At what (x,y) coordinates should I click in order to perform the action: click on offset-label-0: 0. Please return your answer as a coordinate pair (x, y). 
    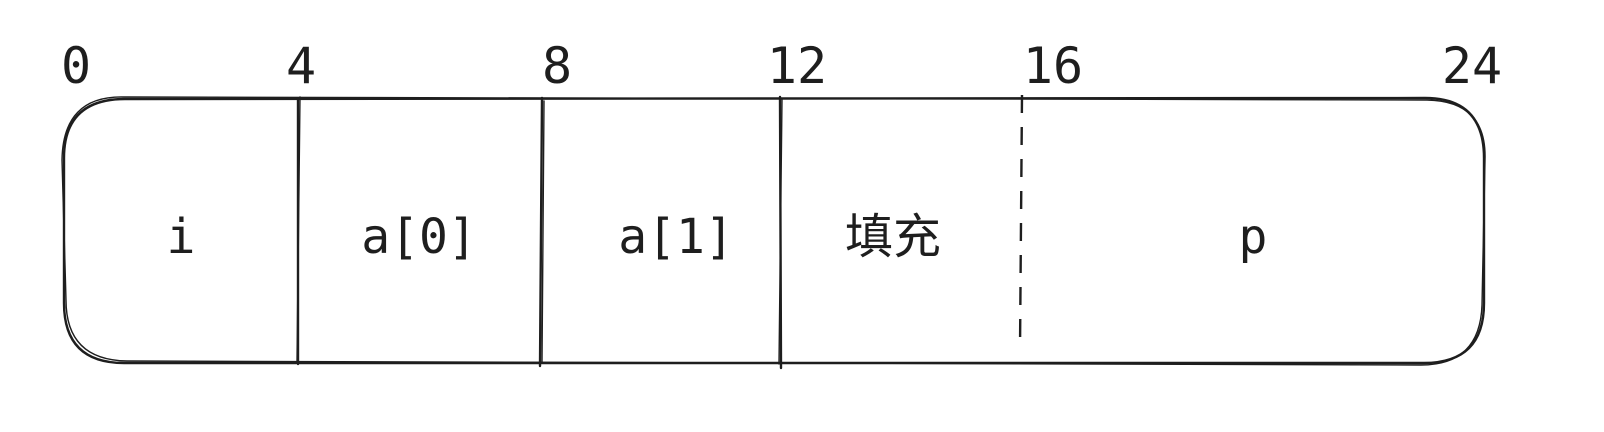
    Looking at the image, I should click on (76, 66).